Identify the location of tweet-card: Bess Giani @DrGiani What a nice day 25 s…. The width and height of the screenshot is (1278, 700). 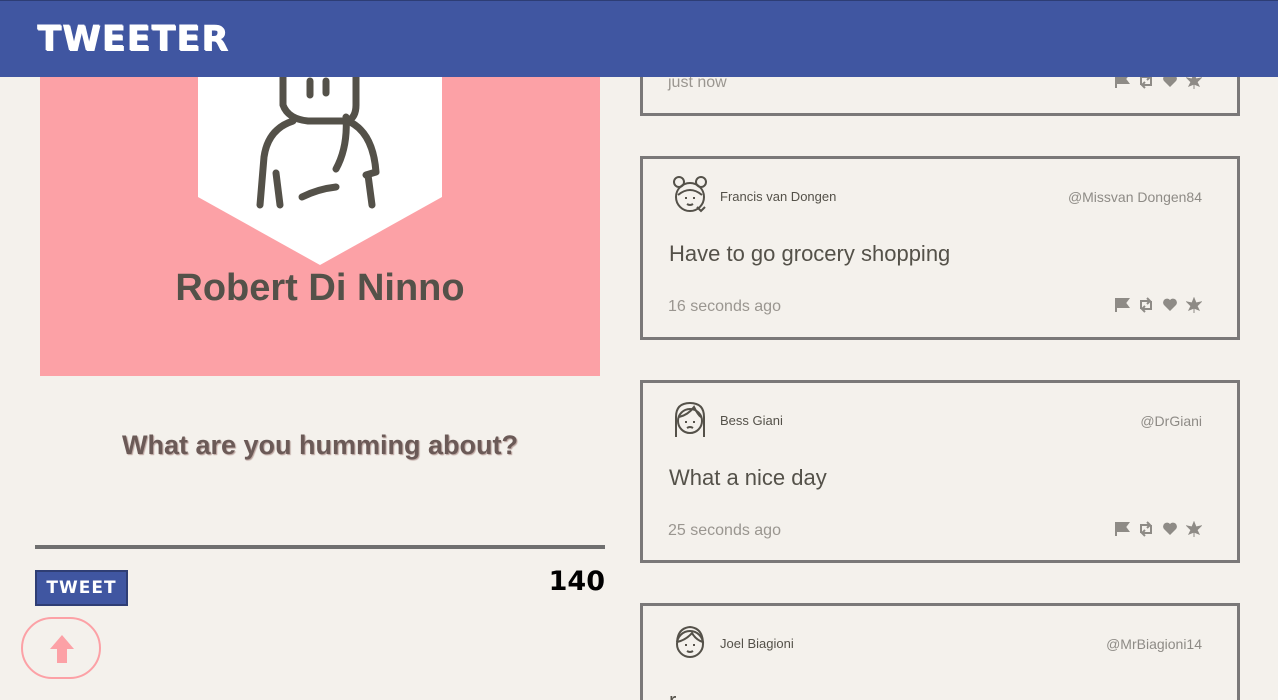
(940, 471).